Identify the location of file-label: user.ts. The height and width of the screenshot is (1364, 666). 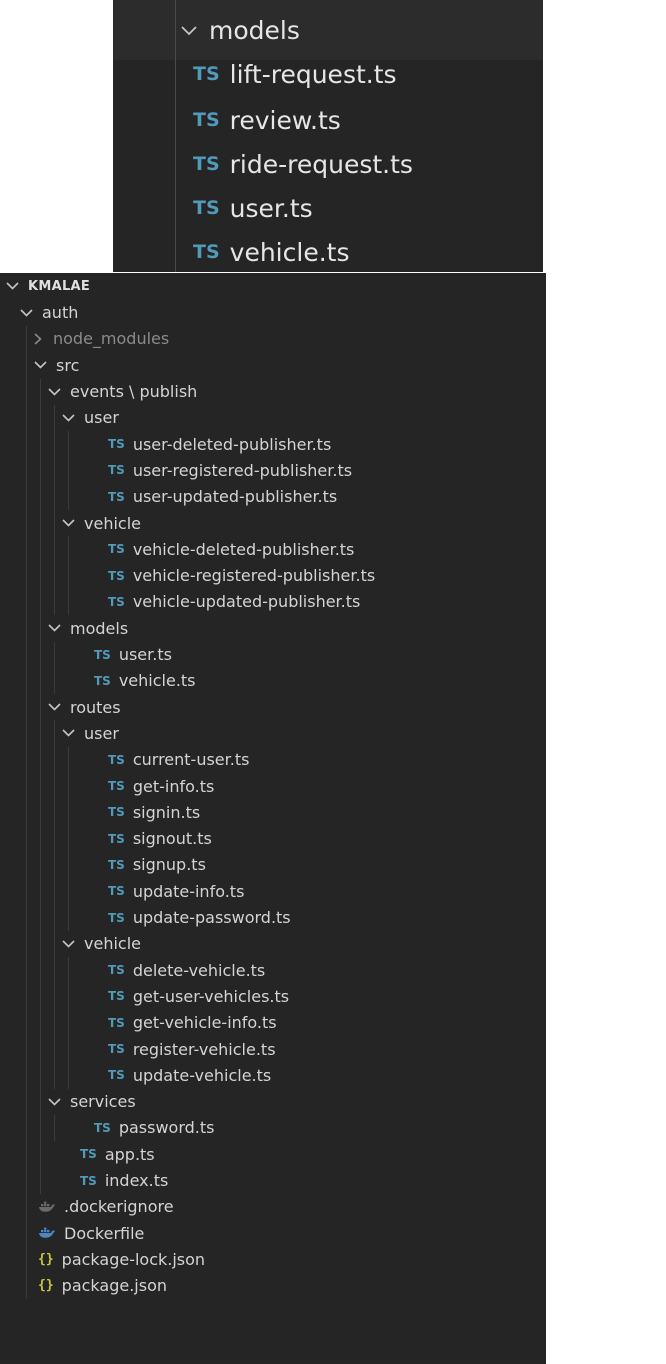
(145, 654).